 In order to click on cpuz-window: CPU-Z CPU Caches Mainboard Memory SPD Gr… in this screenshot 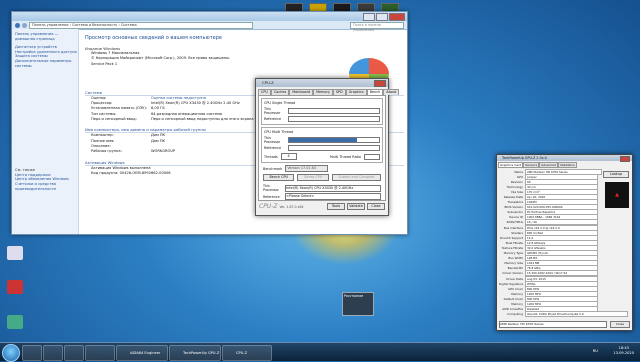, I will do `click(327, 147)`.